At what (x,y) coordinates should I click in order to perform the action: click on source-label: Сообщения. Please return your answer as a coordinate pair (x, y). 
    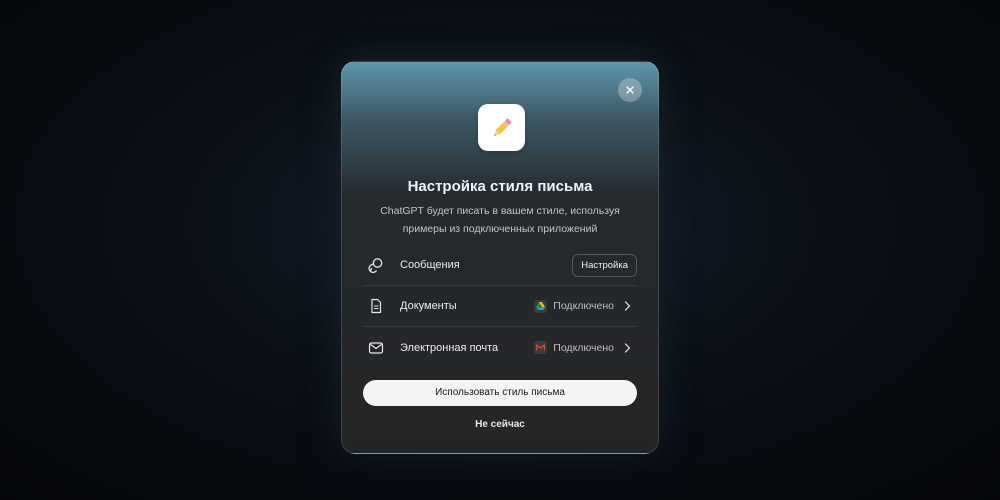
    Looking at the image, I should click on (430, 265).